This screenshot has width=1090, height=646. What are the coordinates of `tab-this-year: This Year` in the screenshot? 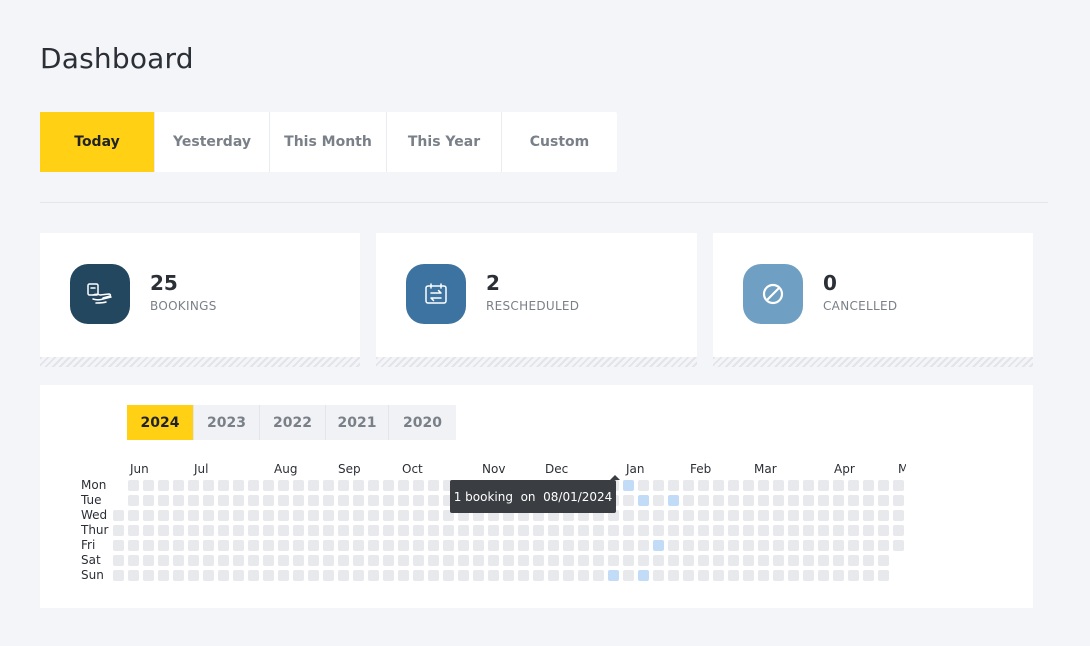 It's located at (444, 142).